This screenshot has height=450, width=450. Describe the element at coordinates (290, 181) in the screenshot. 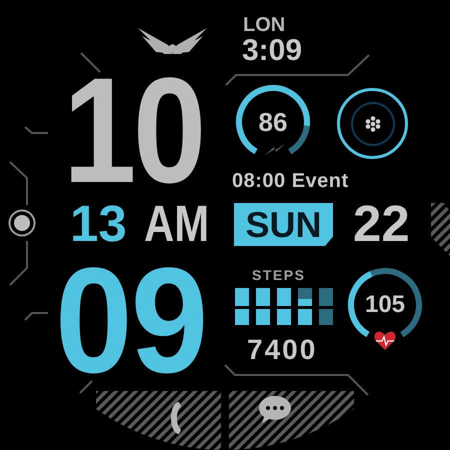

I see `event-text: 08:00 Event` at that location.